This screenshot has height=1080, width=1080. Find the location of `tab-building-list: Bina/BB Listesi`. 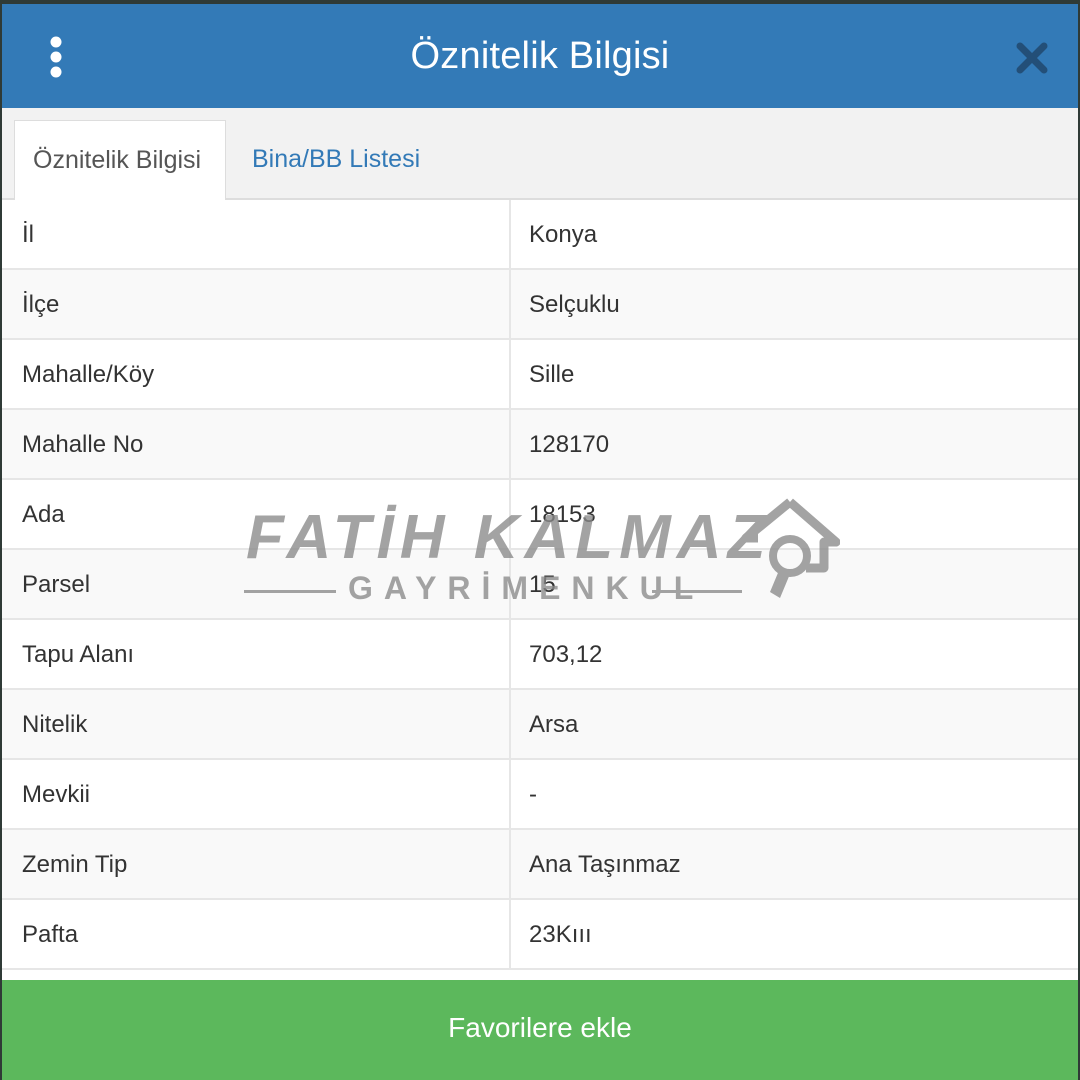

tab-building-list: Bina/BB Listesi is located at coordinates (336, 159).